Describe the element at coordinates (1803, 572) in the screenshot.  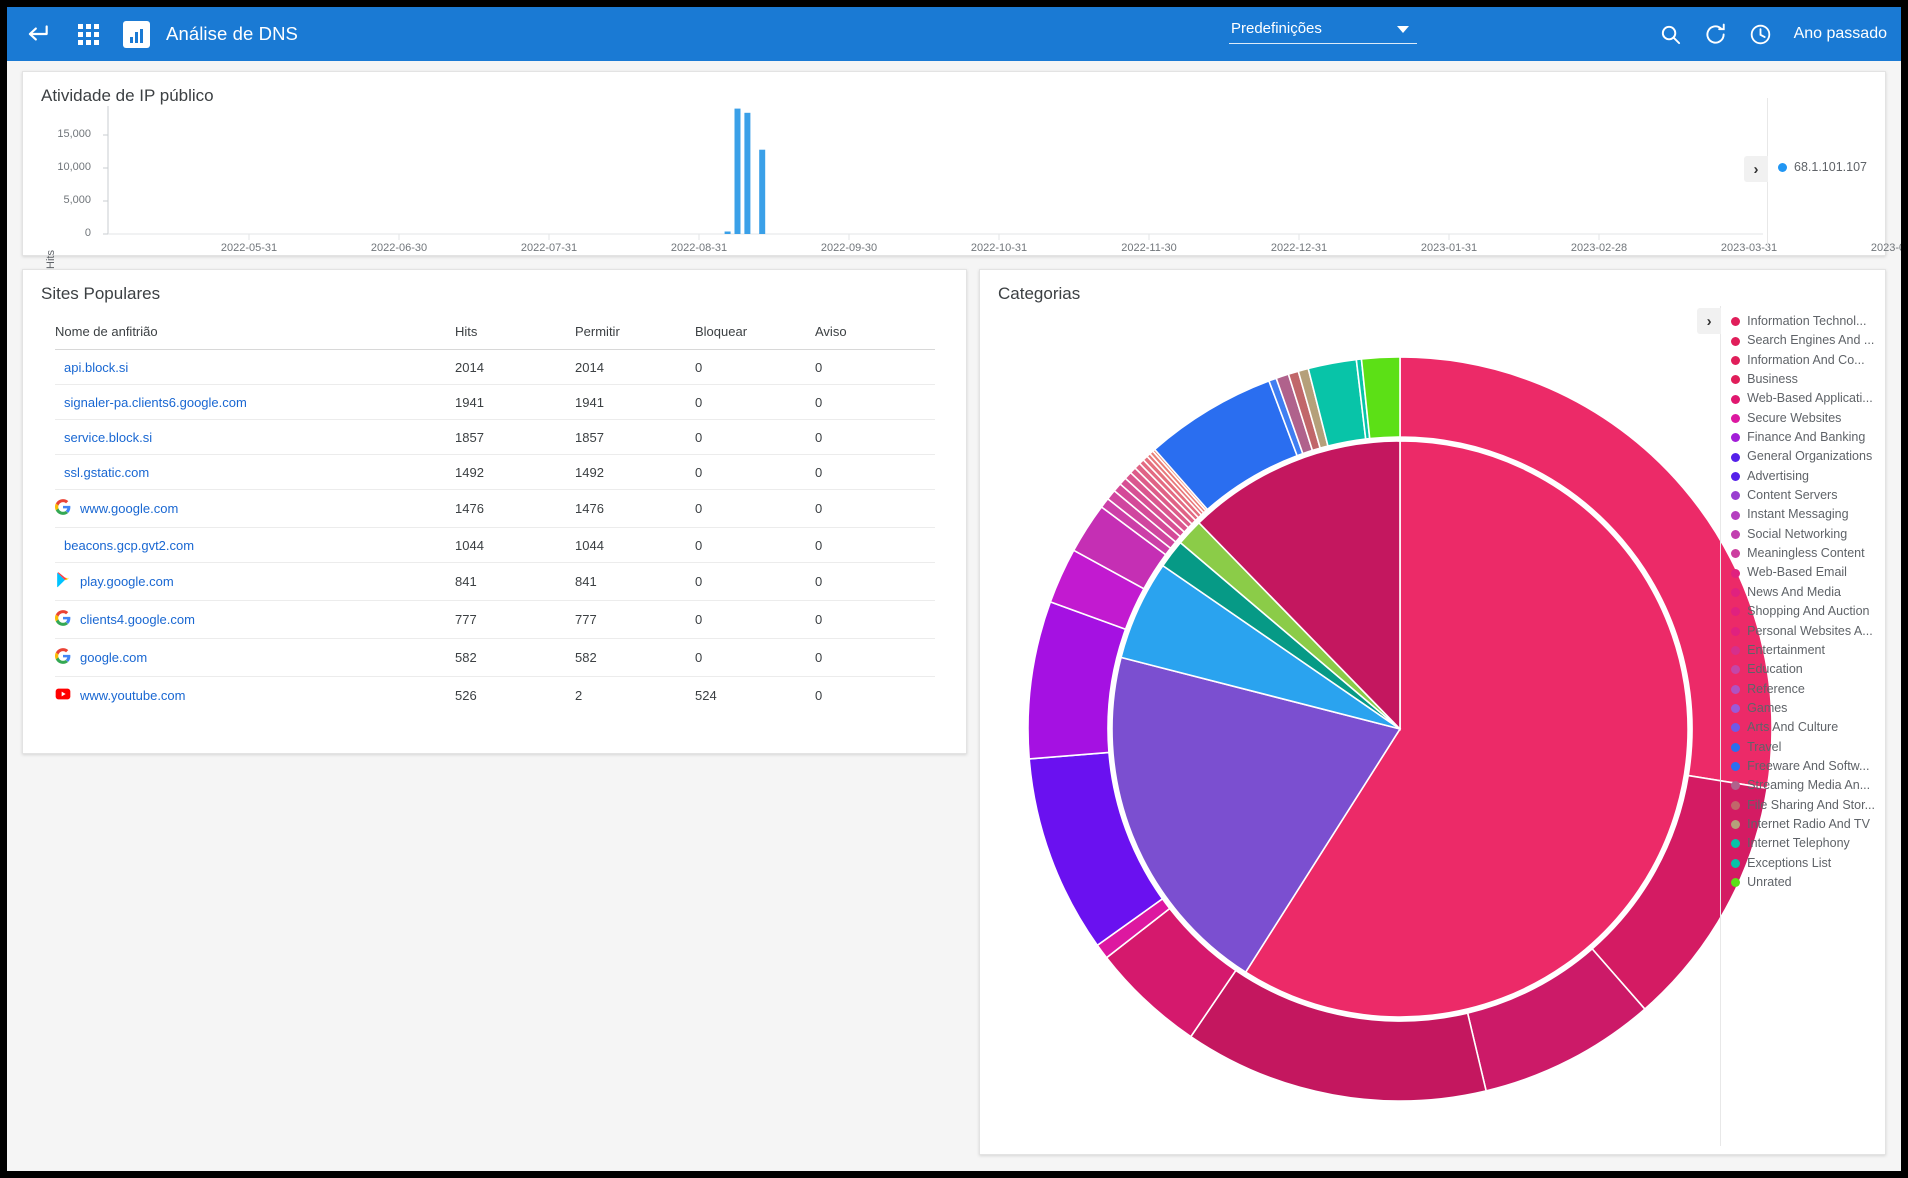
I see `legend-item: Web-Based Email` at that location.